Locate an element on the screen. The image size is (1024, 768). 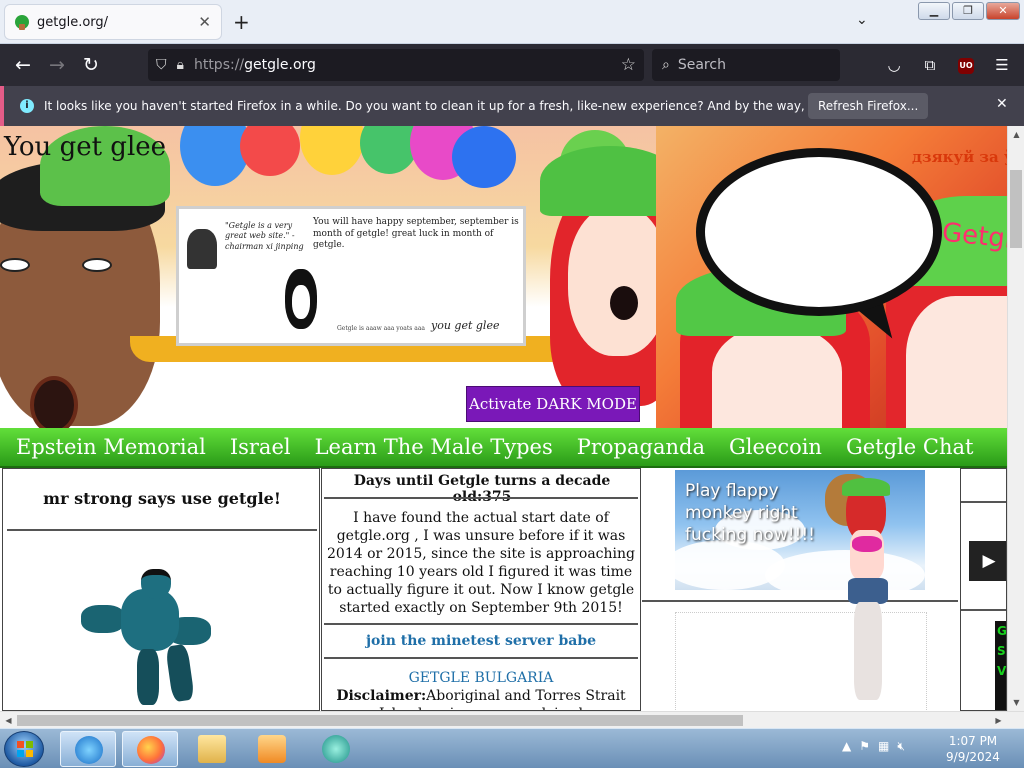
pocket-icon: ◡ is located at coordinates (894, 65).